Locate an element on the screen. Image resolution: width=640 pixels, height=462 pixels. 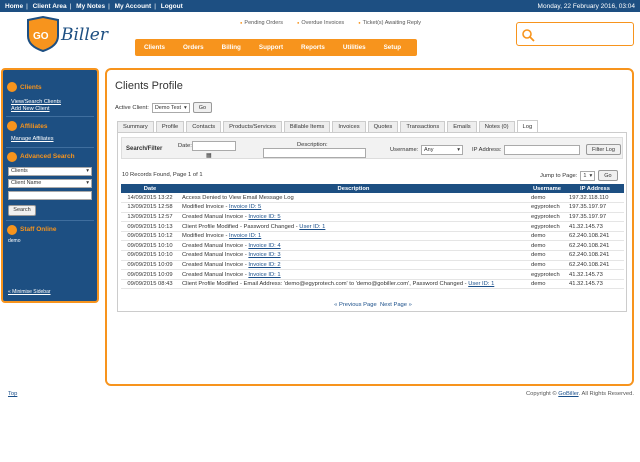
tab-products-services: Products/Services is located at coordinates (252, 126).